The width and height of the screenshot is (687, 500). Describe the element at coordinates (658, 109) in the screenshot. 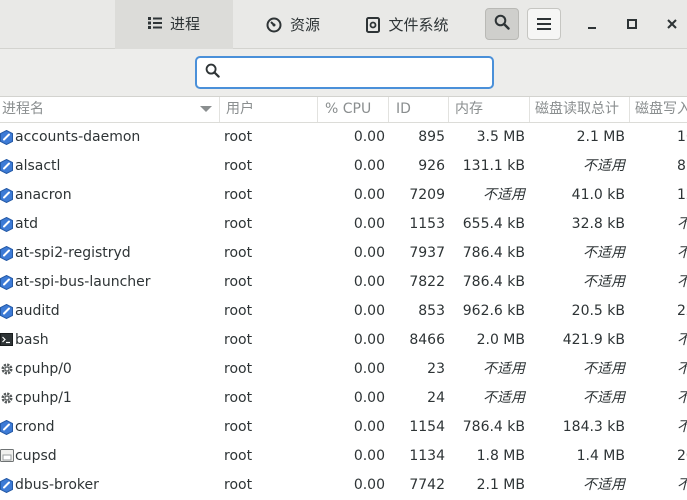

I see `column-header-disk-write: 磁盘写入` at that location.